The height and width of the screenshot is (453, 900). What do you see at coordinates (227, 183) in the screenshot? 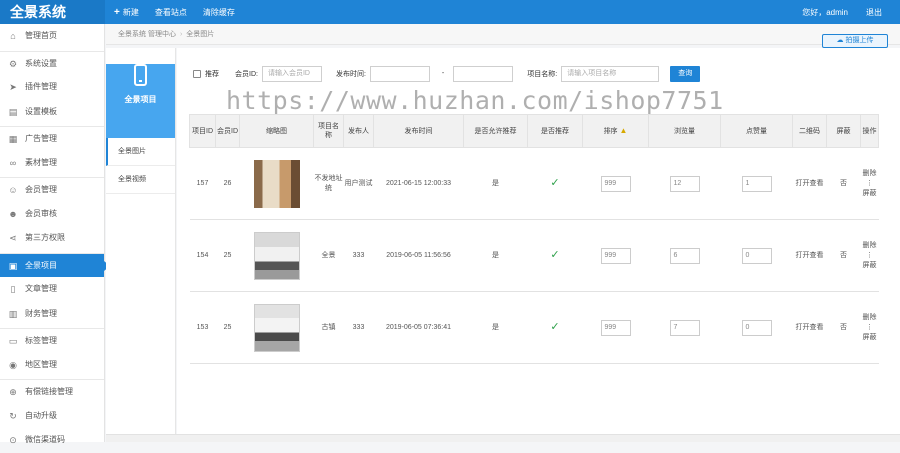
I see `cell-member-id: 26` at bounding box center [227, 183].